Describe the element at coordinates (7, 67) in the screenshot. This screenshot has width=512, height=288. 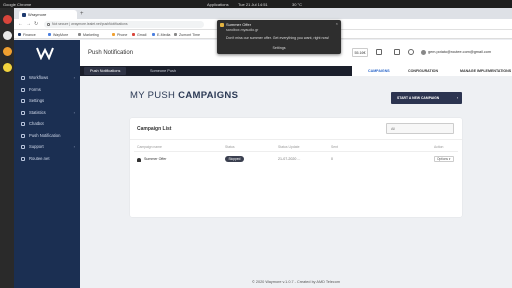
I see `notes-dock-icon` at that location.